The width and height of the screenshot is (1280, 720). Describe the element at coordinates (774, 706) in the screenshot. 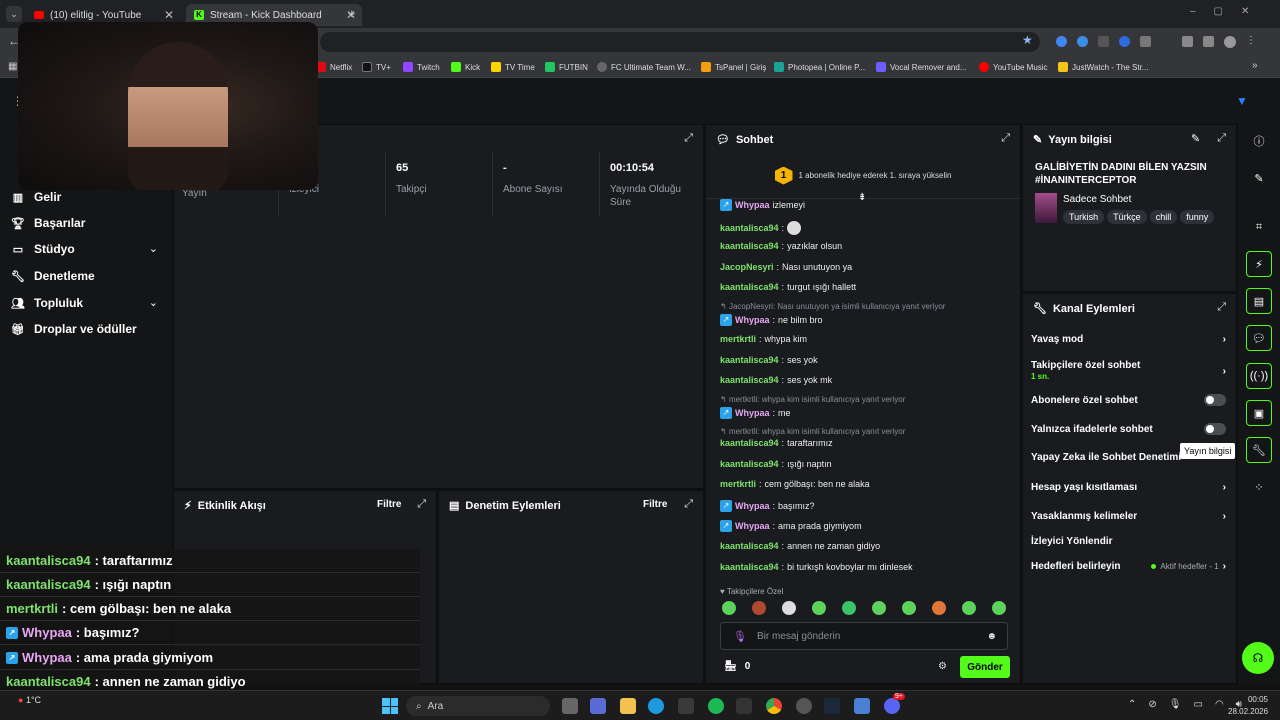

I see `chrome-icon` at that location.